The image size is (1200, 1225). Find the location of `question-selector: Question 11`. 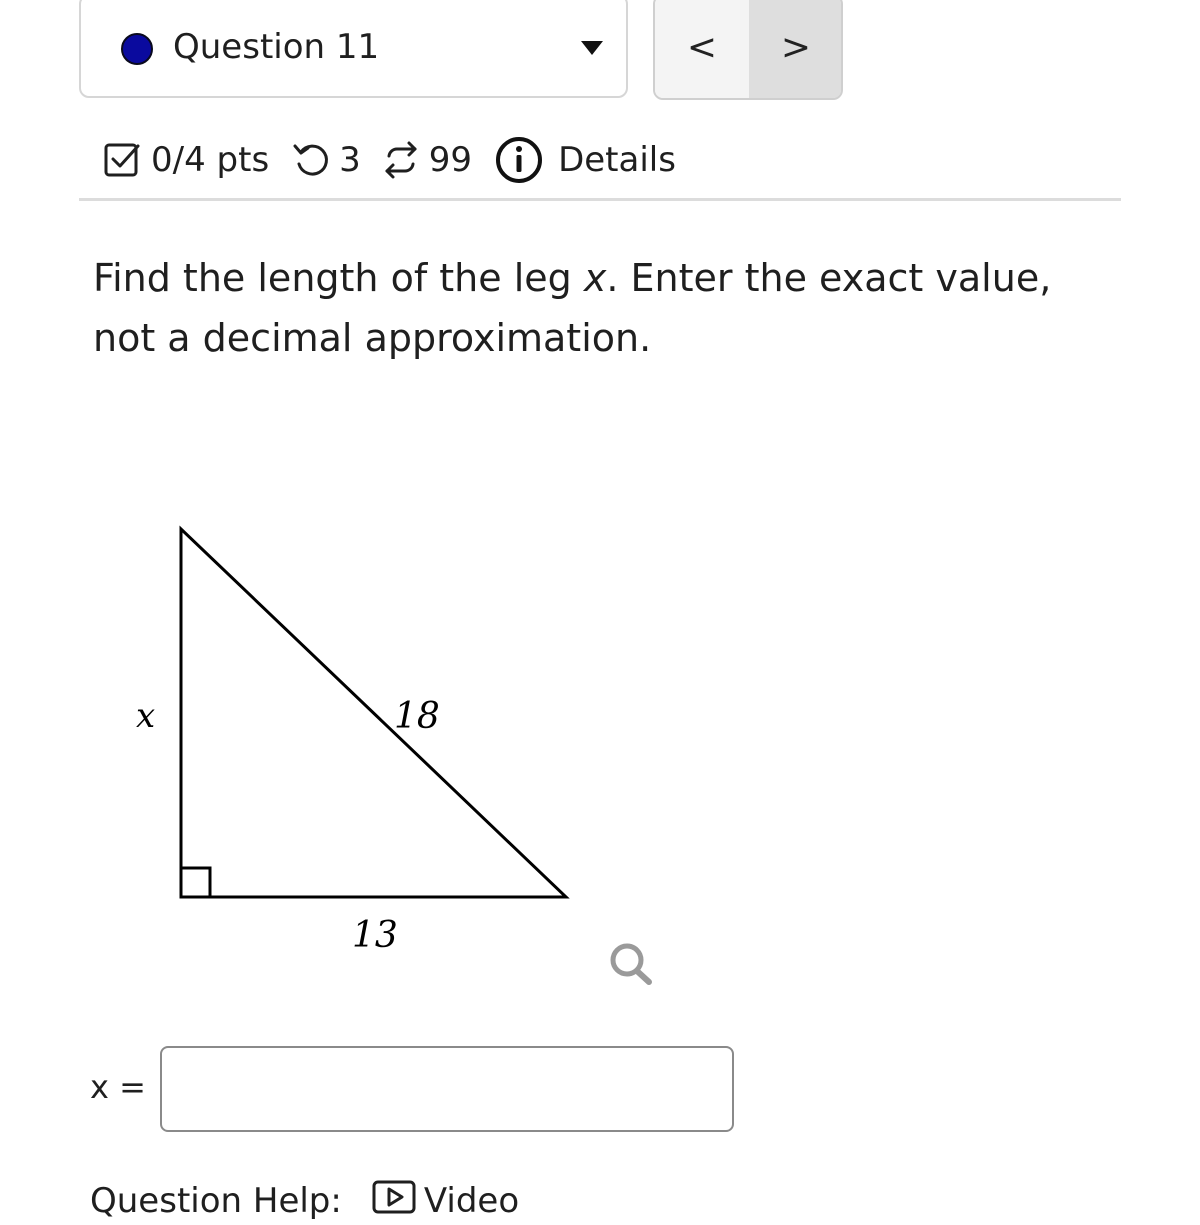

question-selector: Question 11 is located at coordinates (353, 49).